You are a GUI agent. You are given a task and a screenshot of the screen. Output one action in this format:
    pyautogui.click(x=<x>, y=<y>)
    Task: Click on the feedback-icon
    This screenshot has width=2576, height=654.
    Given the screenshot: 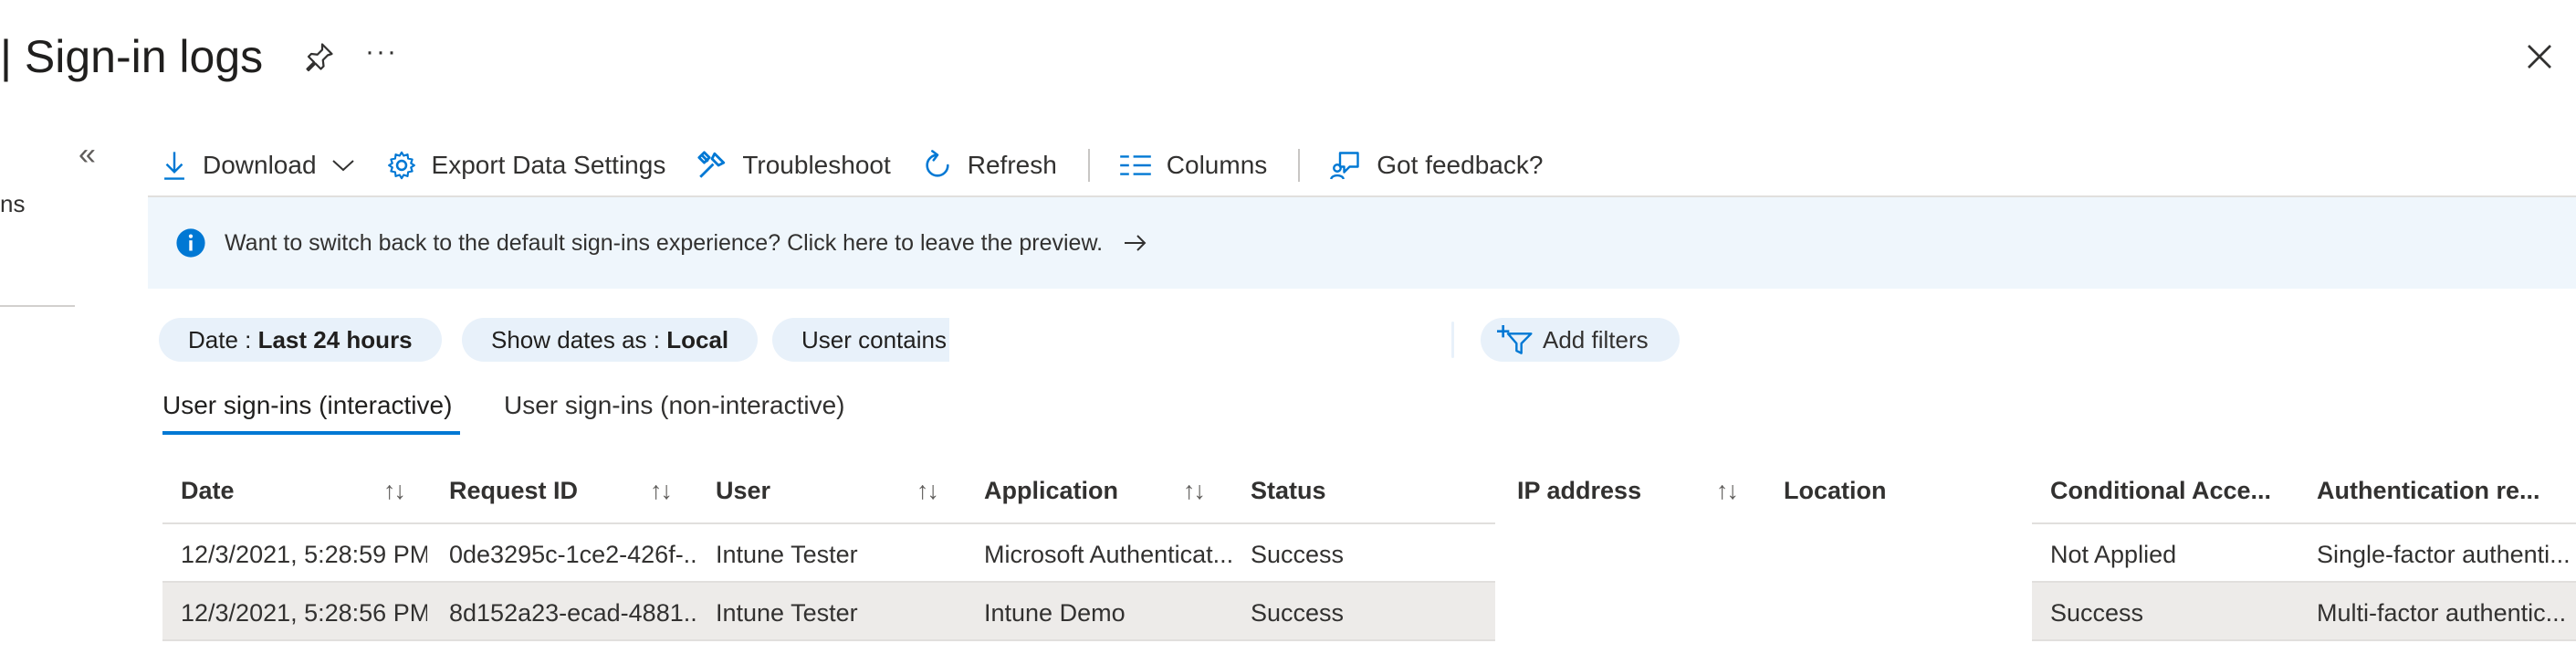 What is the action you would take?
    pyautogui.click(x=1345, y=166)
    